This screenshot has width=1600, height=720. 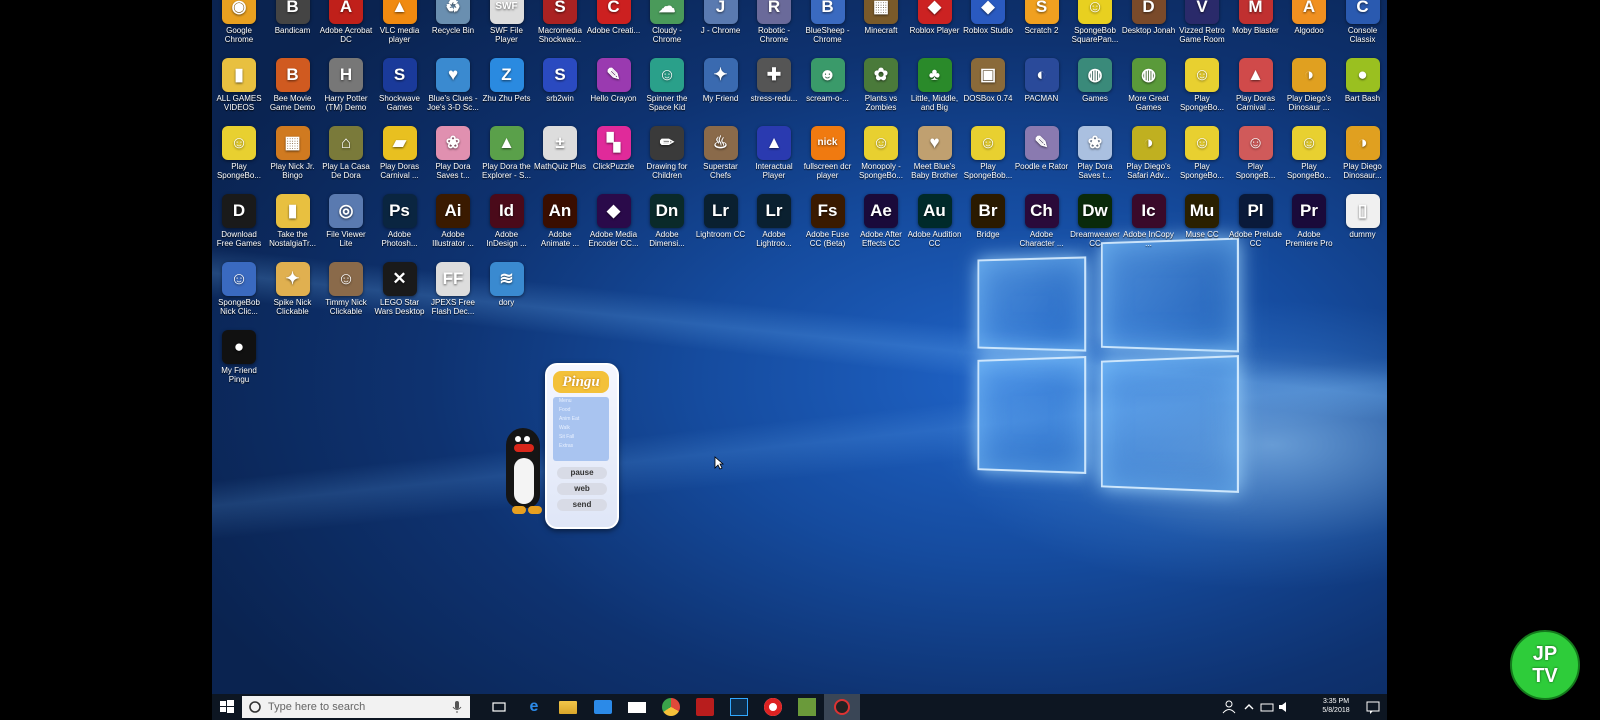 What do you see at coordinates (807, 707) in the screenshot?
I see `minecraft-taskbar-icon` at bounding box center [807, 707].